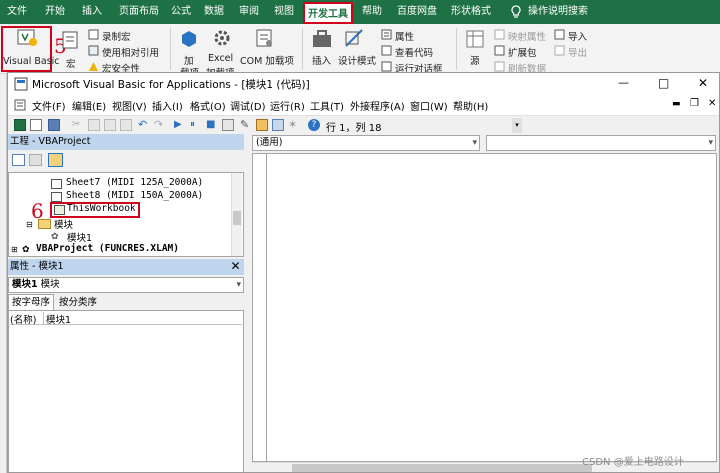 This screenshot has width=720, height=473. I want to click on menu-format: 格式(O), so click(208, 105).